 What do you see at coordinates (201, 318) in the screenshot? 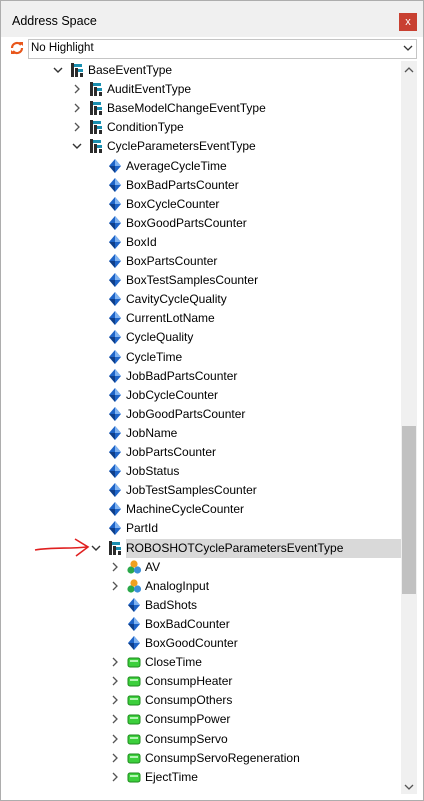
I see `tree-item-current-lot-name: CurrentLotName` at bounding box center [201, 318].